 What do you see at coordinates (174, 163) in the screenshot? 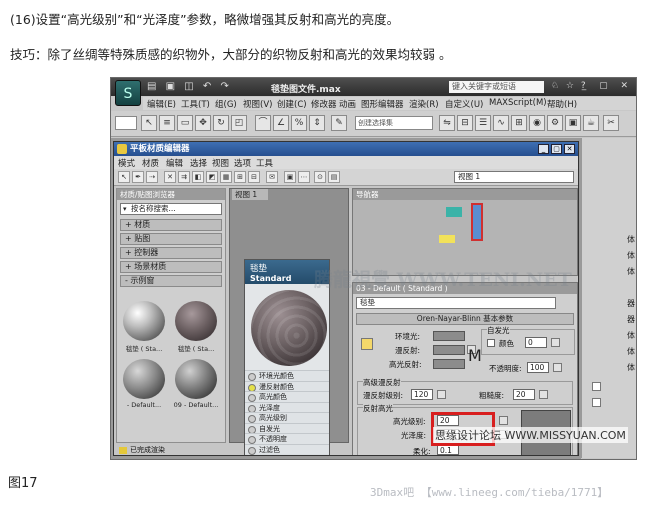
I see `slate-menu-edit: 编辑` at bounding box center [174, 163].